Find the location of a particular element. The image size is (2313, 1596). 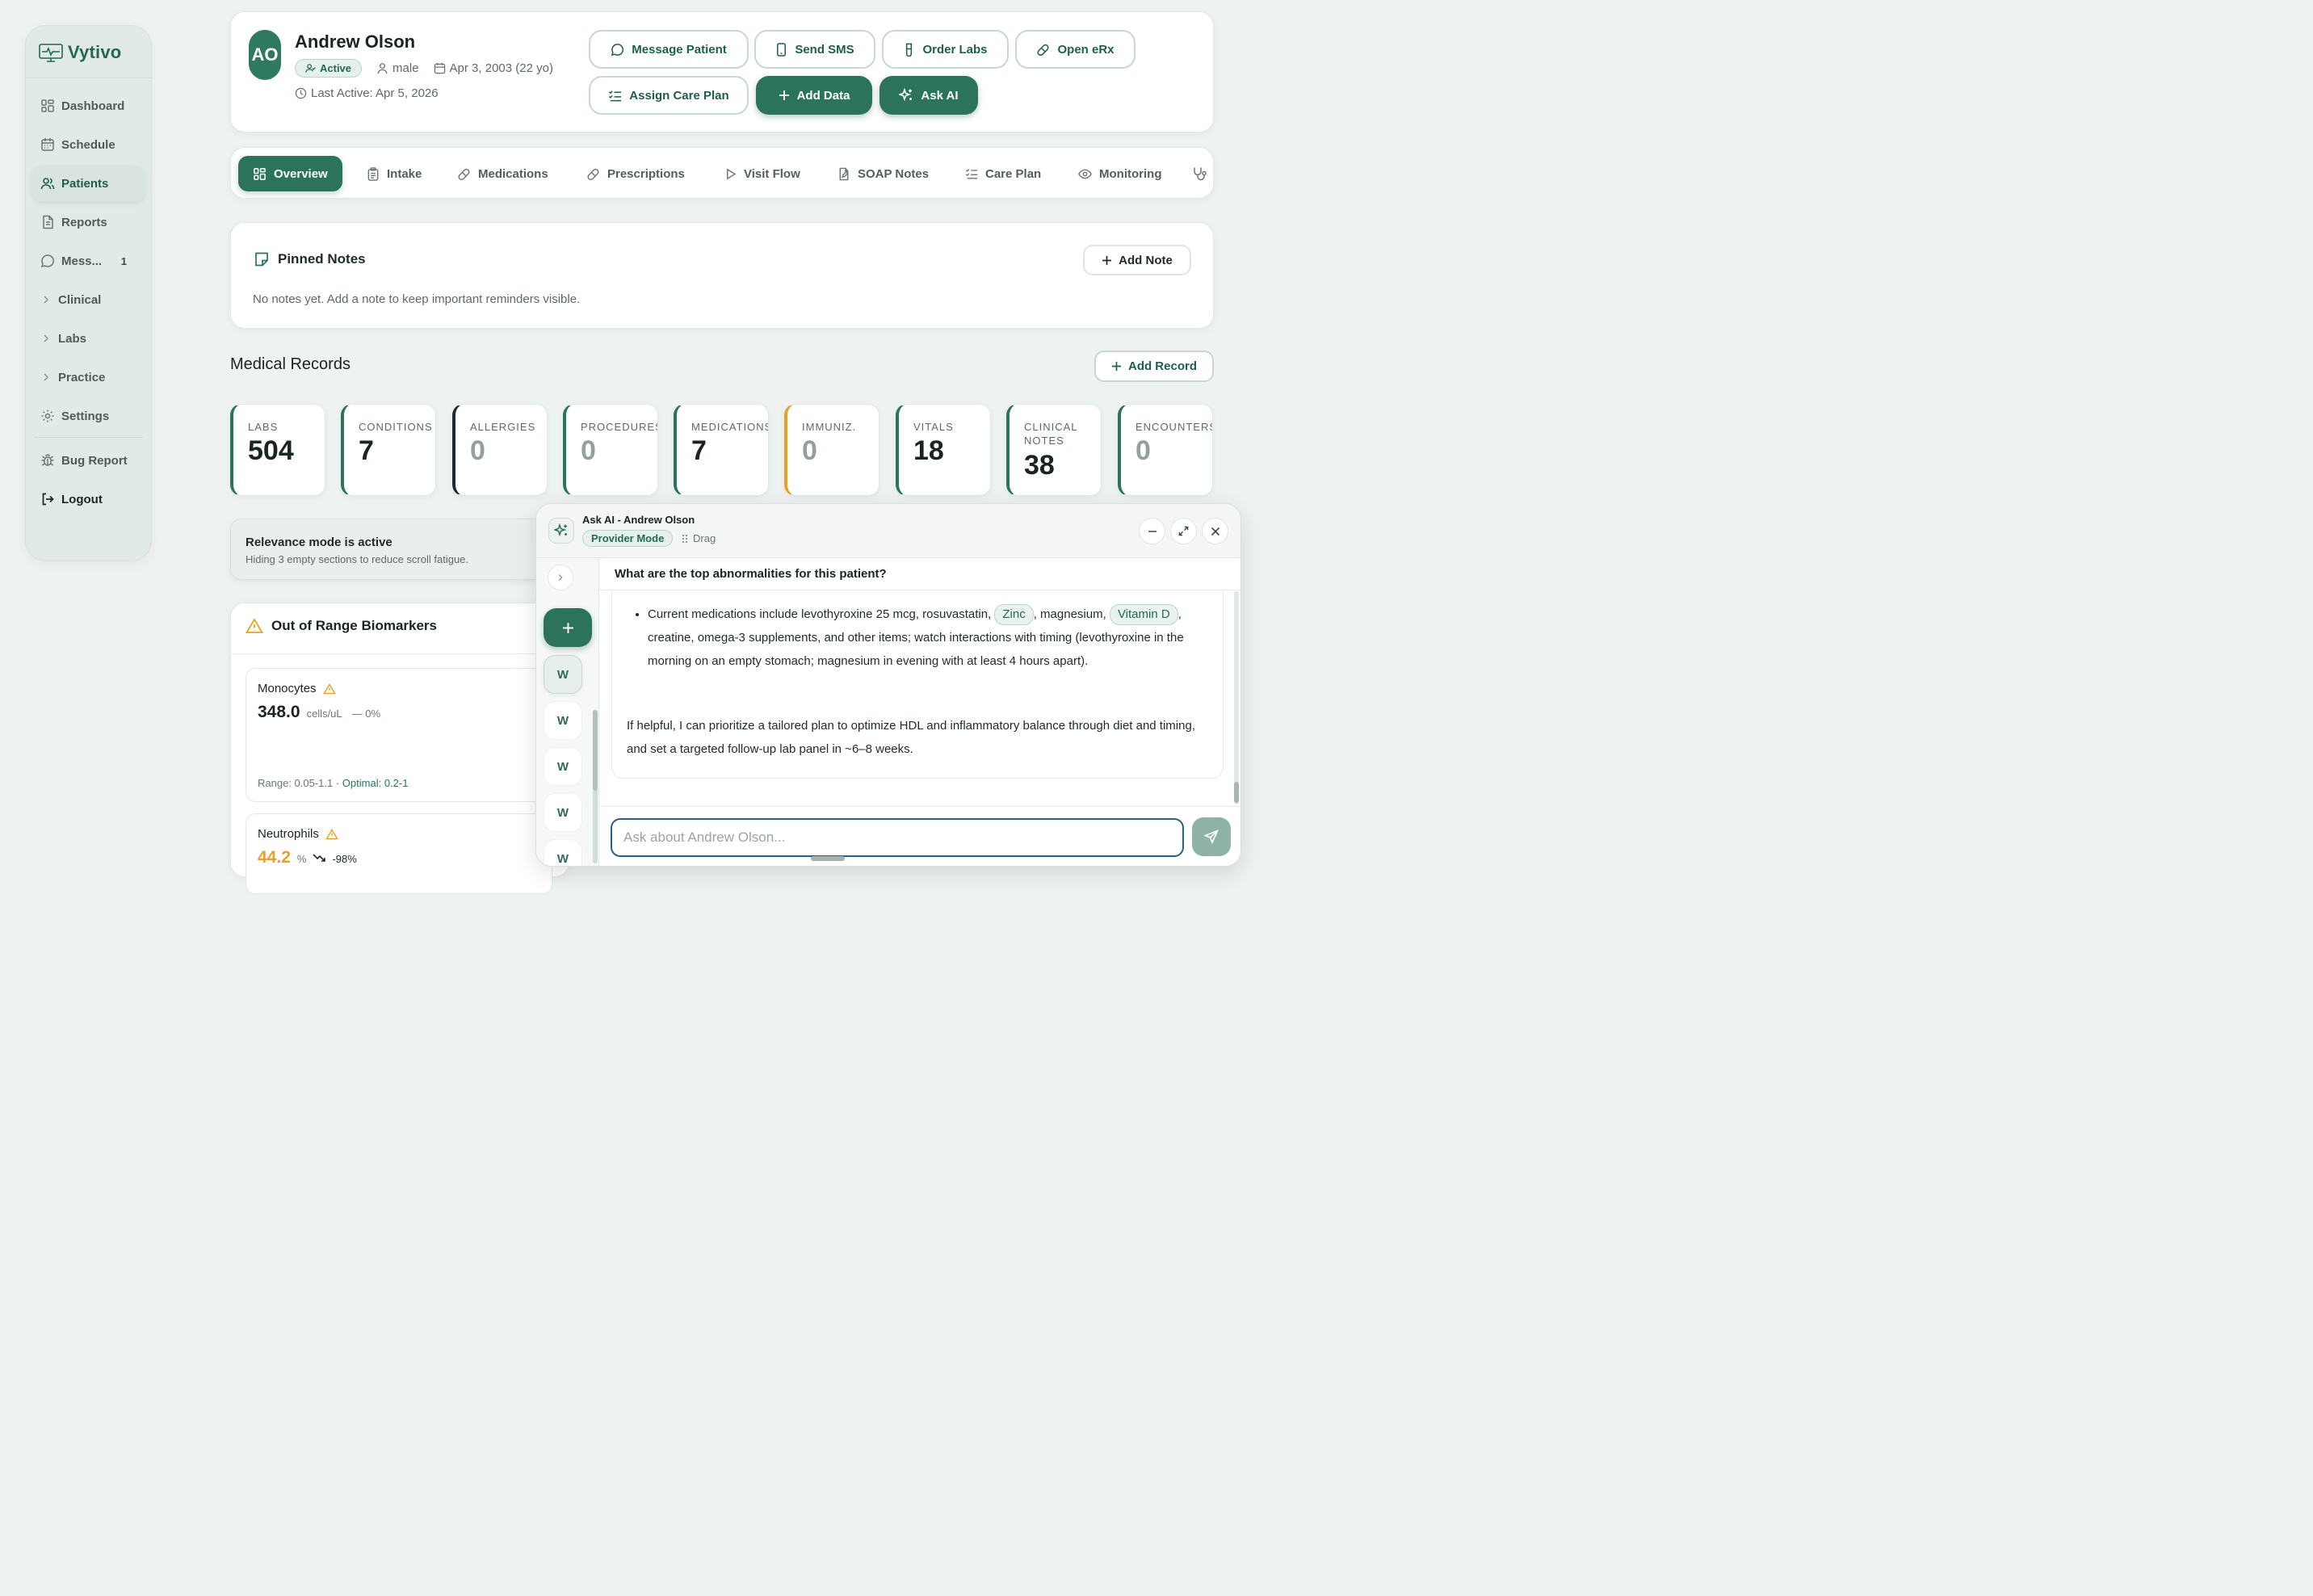

new-chat-button is located at coordinates (568, 627).